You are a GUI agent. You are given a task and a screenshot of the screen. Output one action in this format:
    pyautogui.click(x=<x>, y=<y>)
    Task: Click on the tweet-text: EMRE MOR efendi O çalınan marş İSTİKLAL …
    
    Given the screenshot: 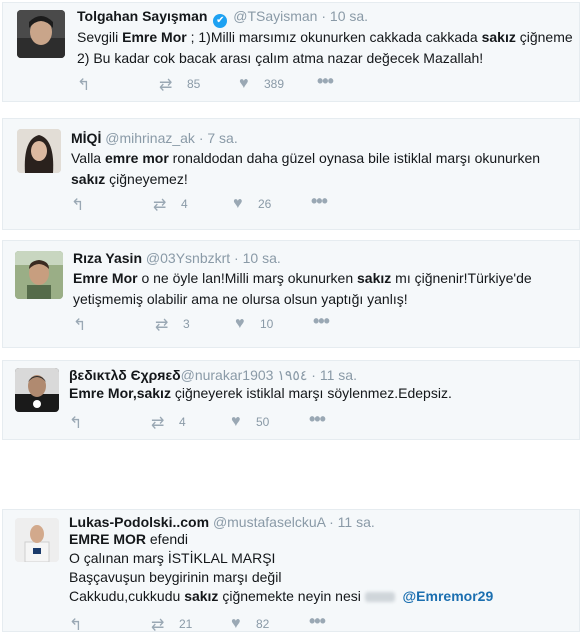 What is the action you would take?
    pyautogui.click(x=281, y=568)
    